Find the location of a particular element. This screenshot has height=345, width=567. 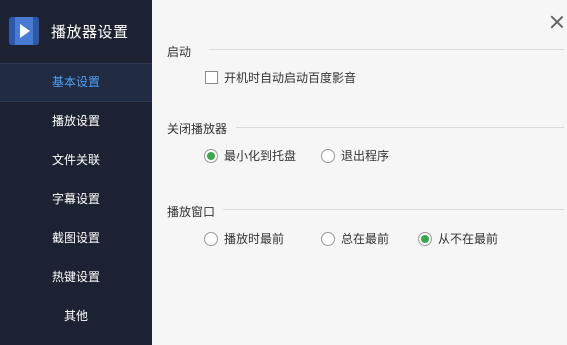

never-on-top-label: 从不在最前 is located at coordinates (468, 239).